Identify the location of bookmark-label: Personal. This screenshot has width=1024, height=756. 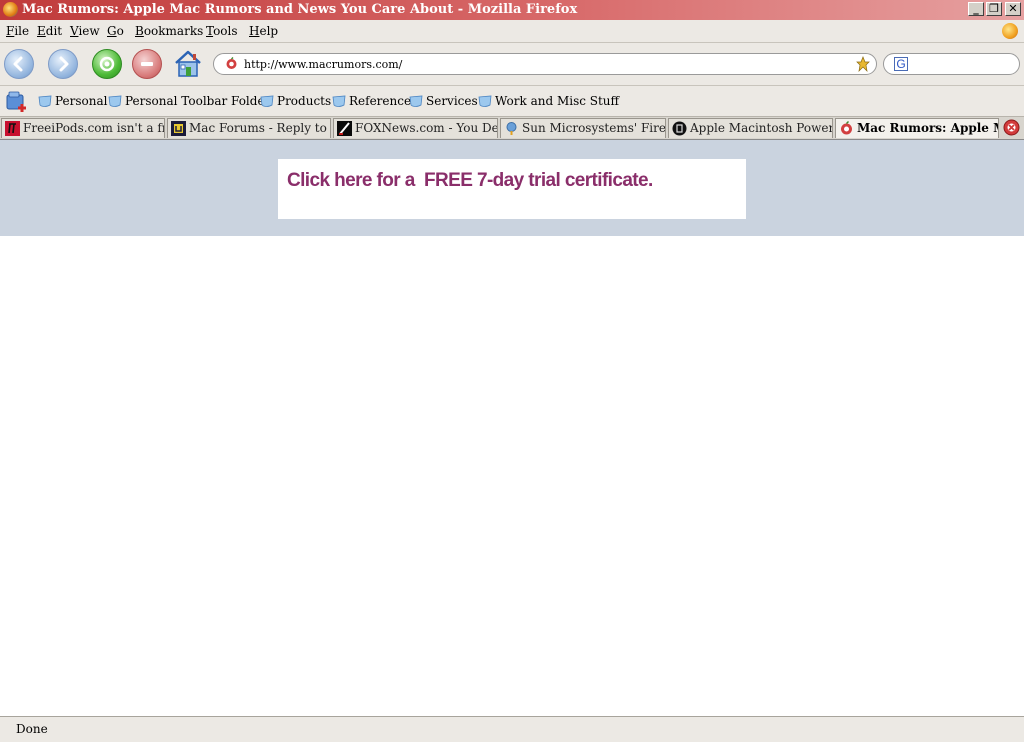
(81, 101).